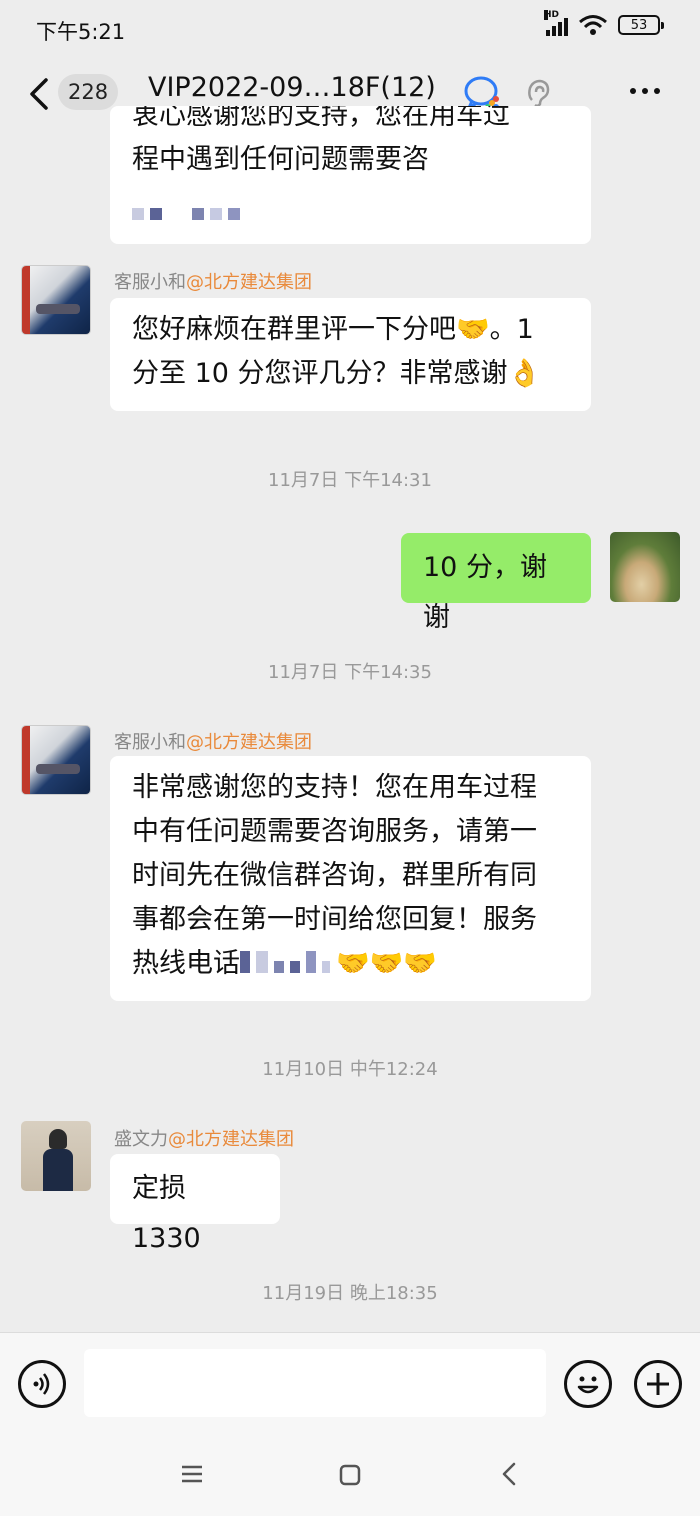 The width and height of the screenshot is (700, 1516). What do you see at coordinates (141, 1139) in the screenshot?
I see `sender-nickname: 盛文力` at bounding box center [141, 1139].